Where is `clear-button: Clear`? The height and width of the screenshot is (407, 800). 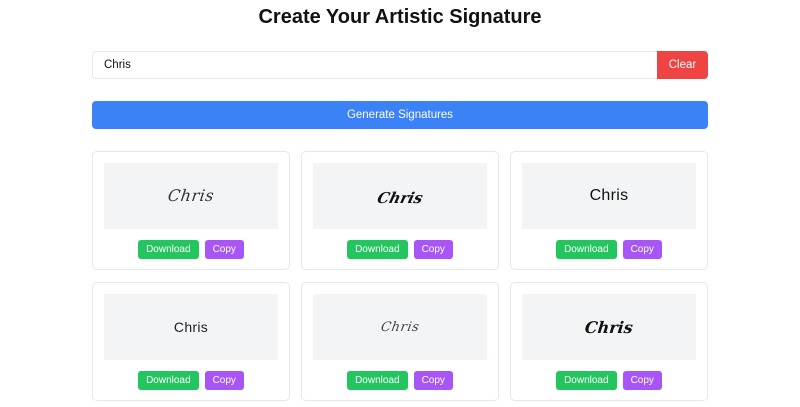 clear-button: Clear is located at coordinates (682, 65).